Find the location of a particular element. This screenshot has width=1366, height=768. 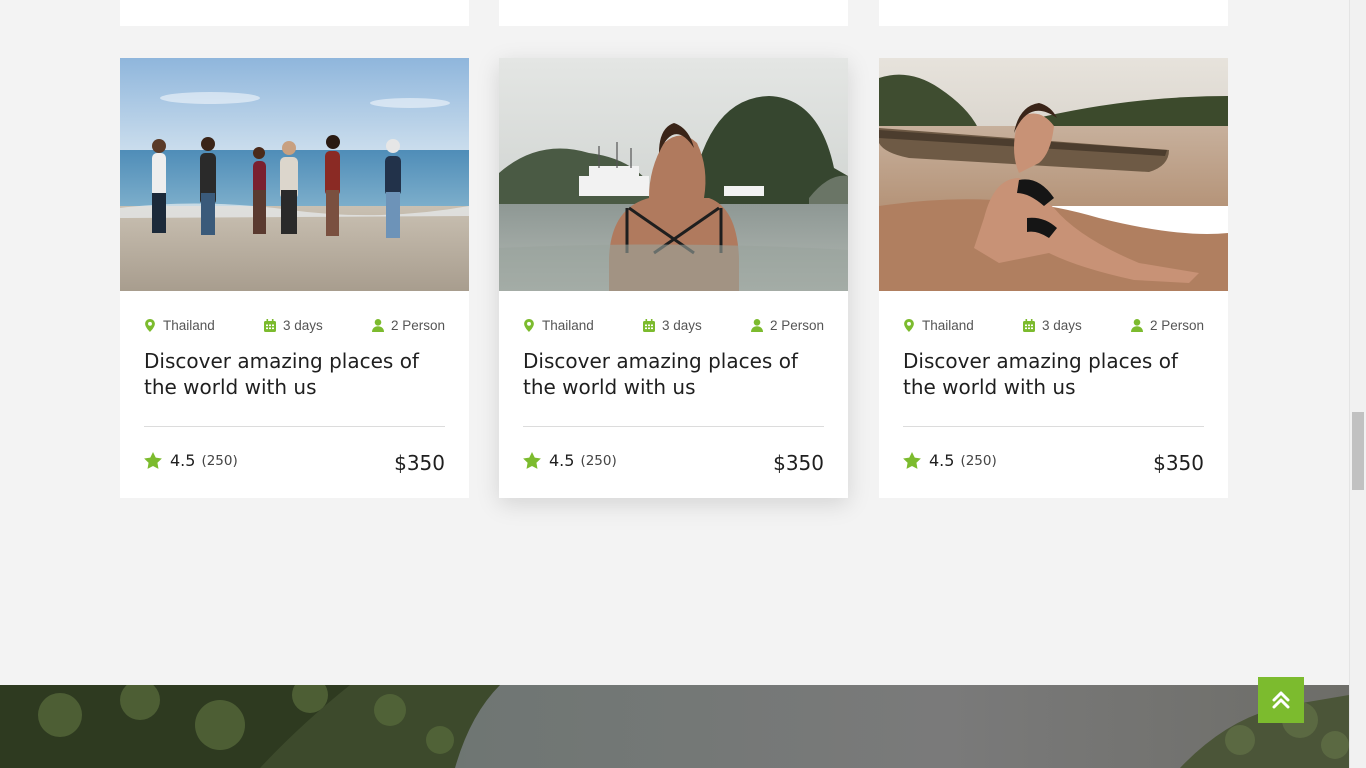

tour-photo-woman-on-beach is located at coordinates (1053, 174).